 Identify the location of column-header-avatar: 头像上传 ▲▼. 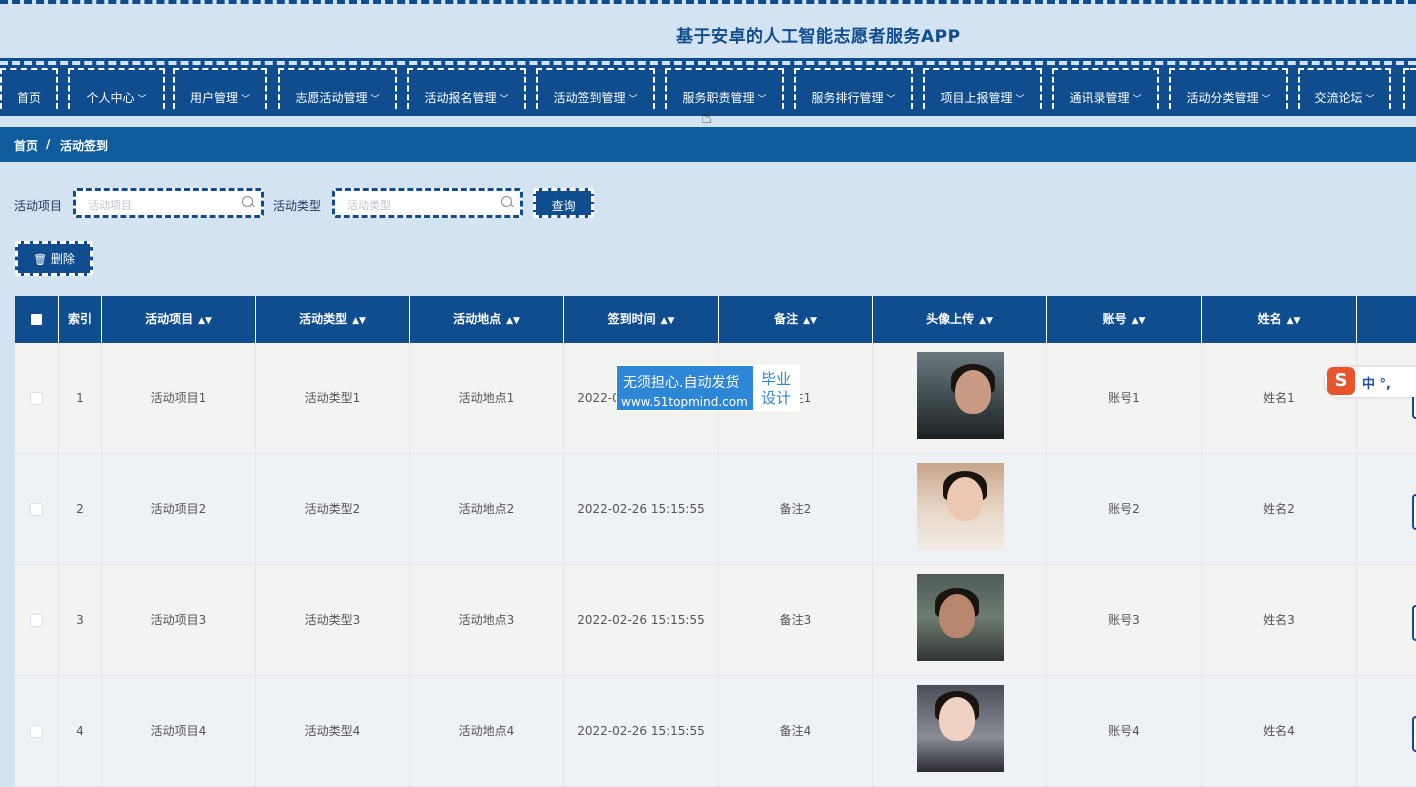
(960, 319).